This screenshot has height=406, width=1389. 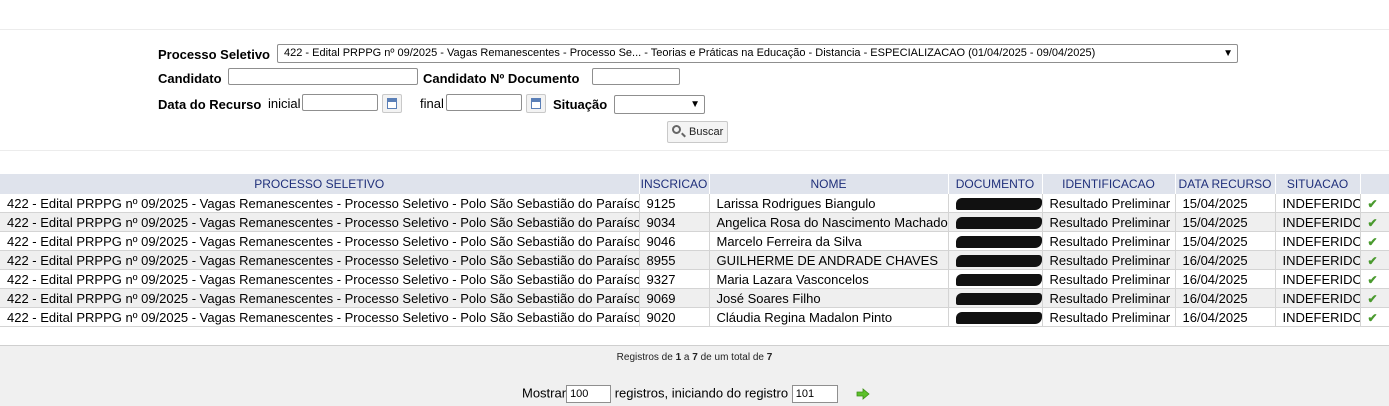 I want to click on reg-total: 7, so click(x=769, y=357).